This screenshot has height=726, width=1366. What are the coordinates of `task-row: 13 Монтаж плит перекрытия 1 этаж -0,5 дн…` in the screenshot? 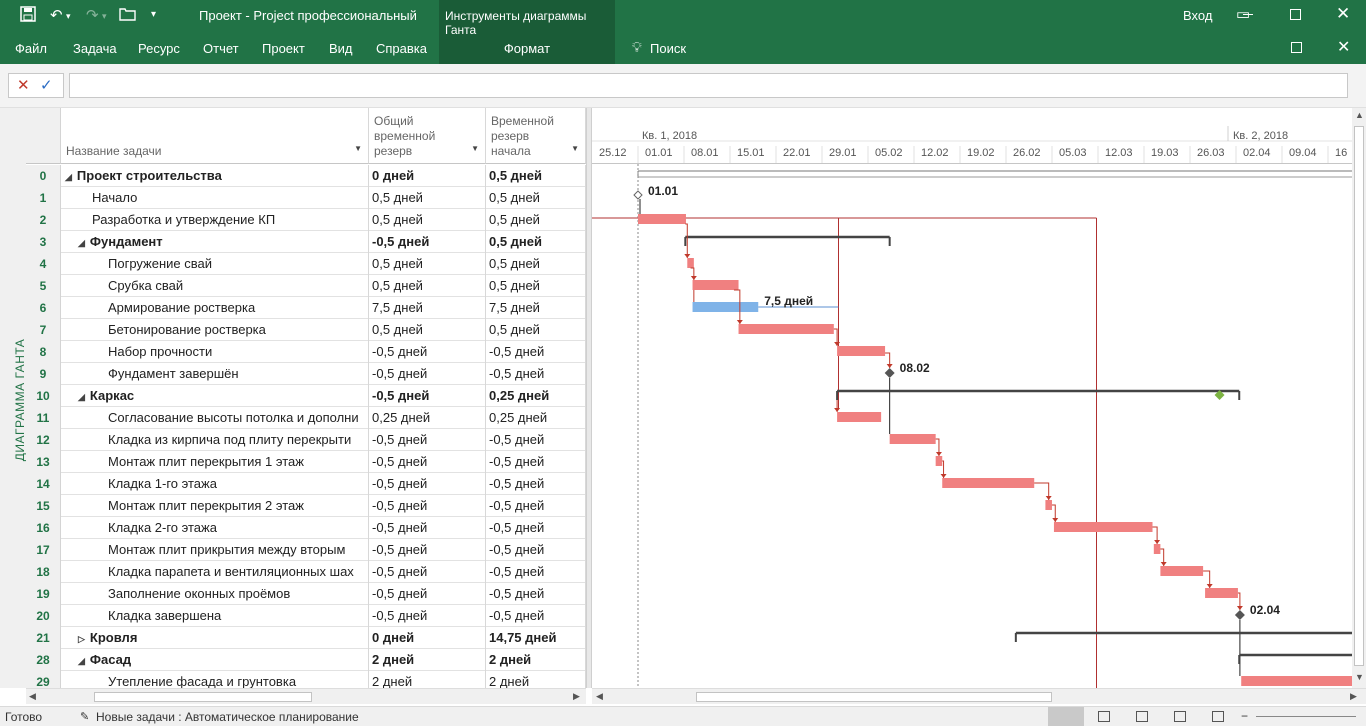 It's located at (306, 462).